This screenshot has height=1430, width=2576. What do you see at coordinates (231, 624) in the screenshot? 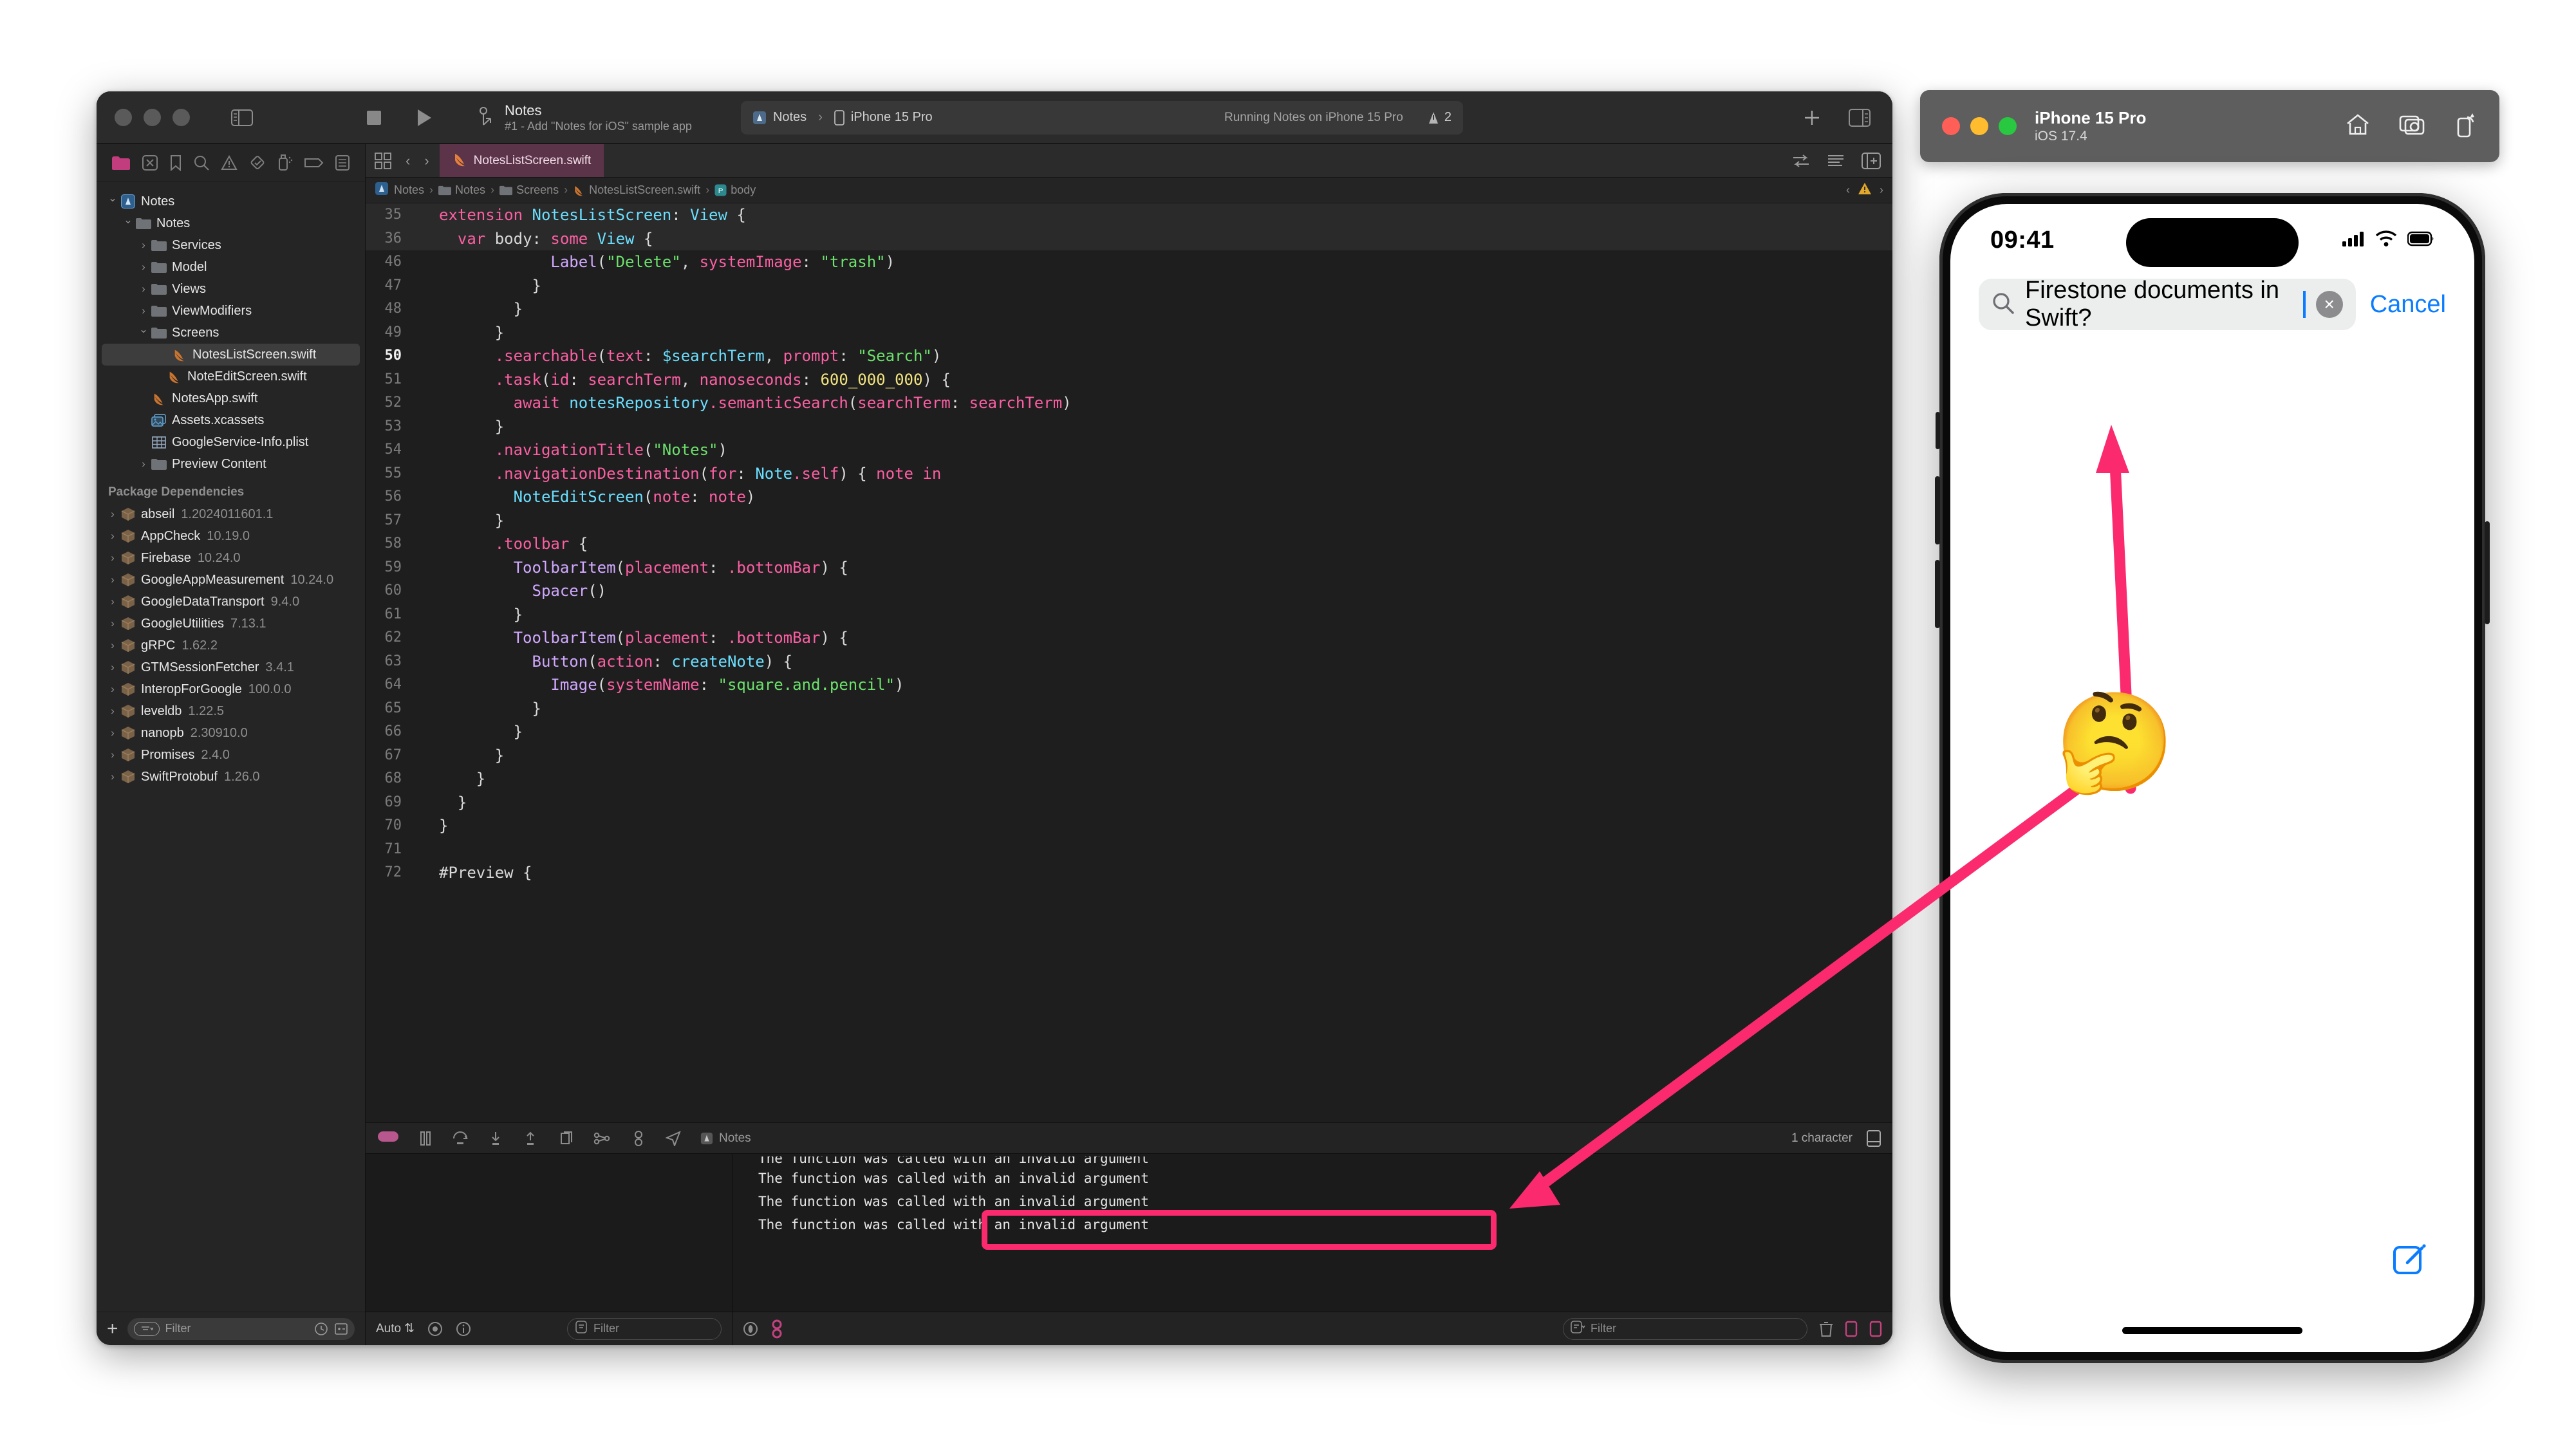
I see `package-item-googleutilities: › GoogleUtilities 7.13.1` at bounding box center [231, 624].